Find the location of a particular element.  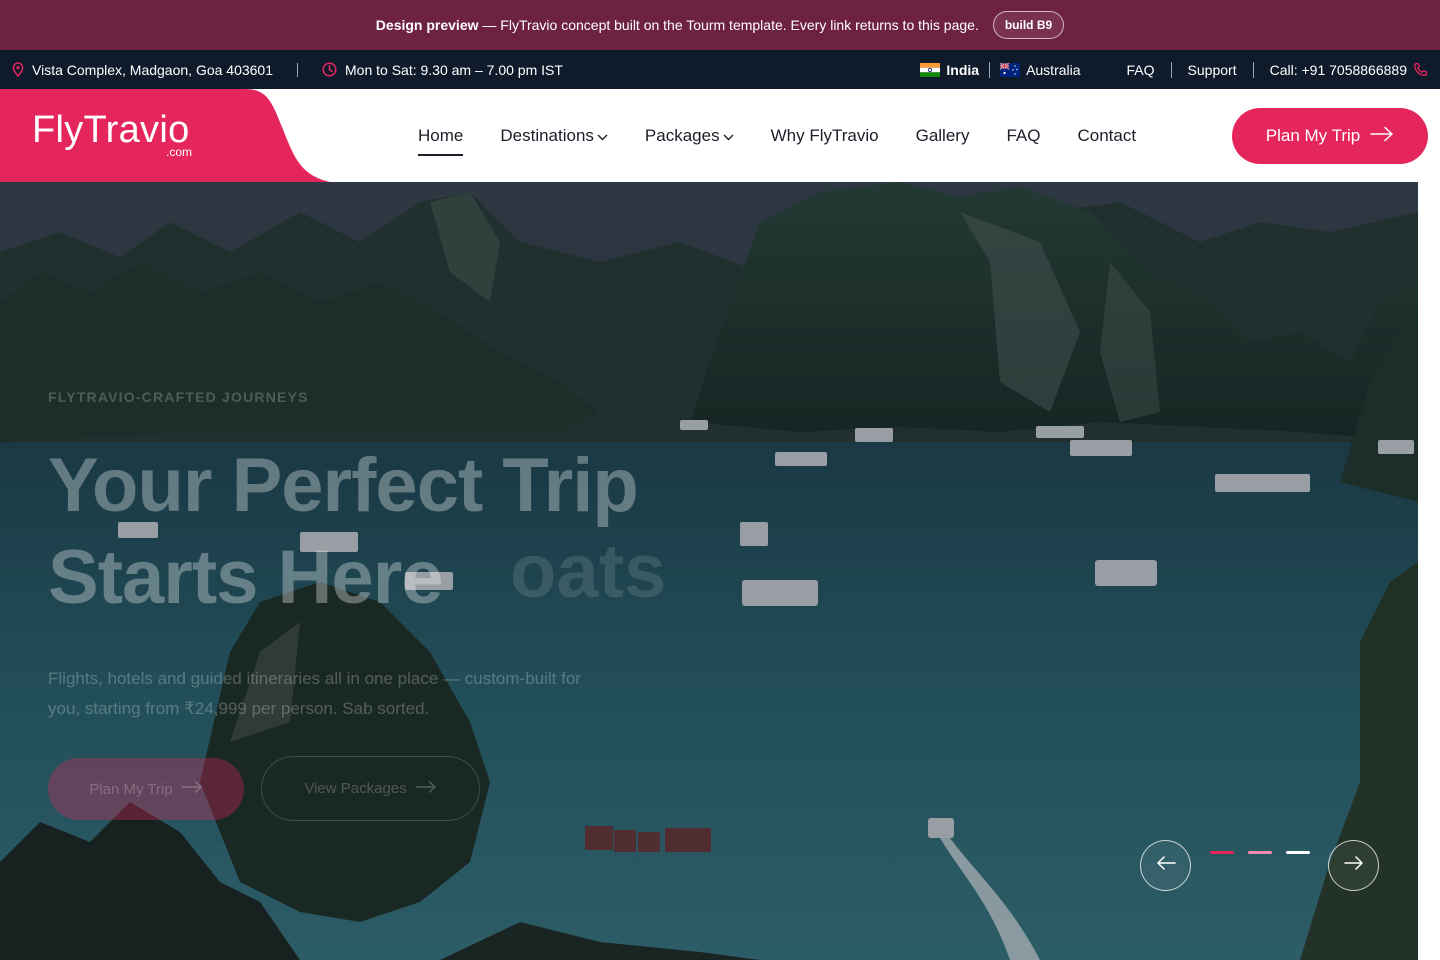

slider-prev-button is located at coordinates (1165, 865).